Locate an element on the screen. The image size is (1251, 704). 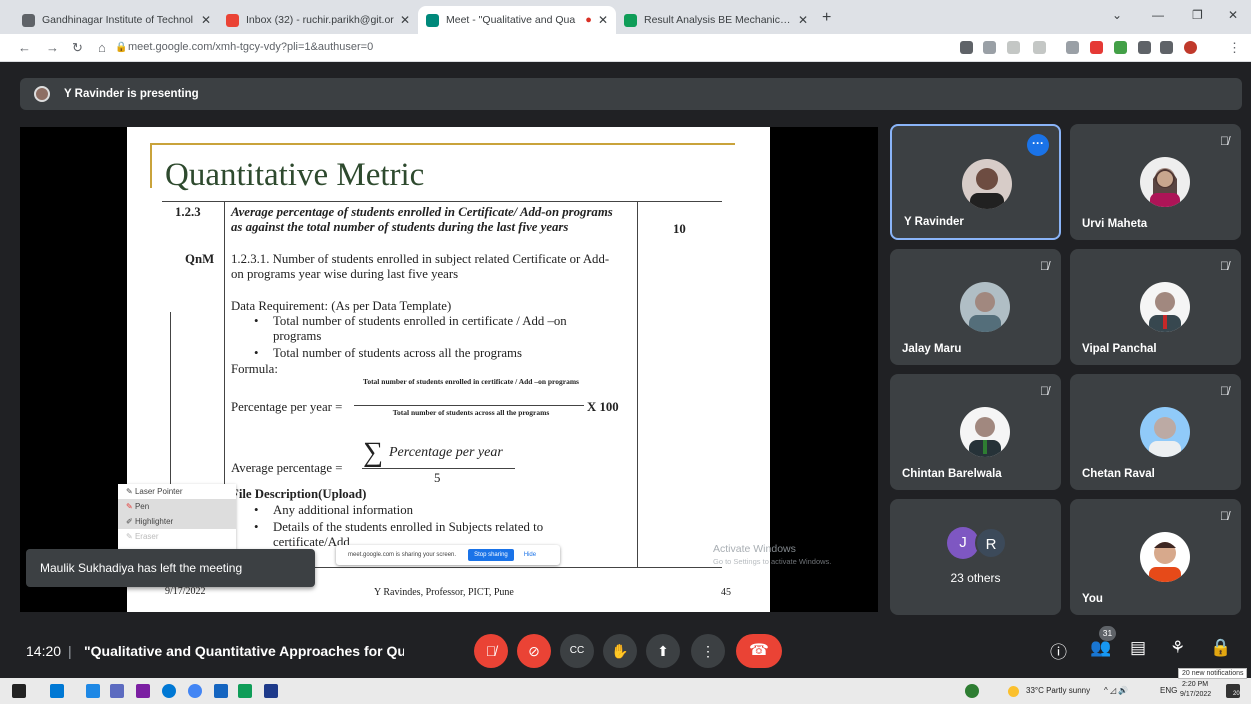
stop-sharing-button: Stop sharing is located at coordinates (491, 555).